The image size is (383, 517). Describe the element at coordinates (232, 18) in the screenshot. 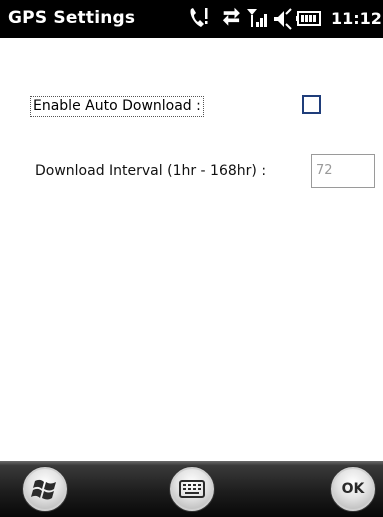

I see `data-sync-icon` at that location.